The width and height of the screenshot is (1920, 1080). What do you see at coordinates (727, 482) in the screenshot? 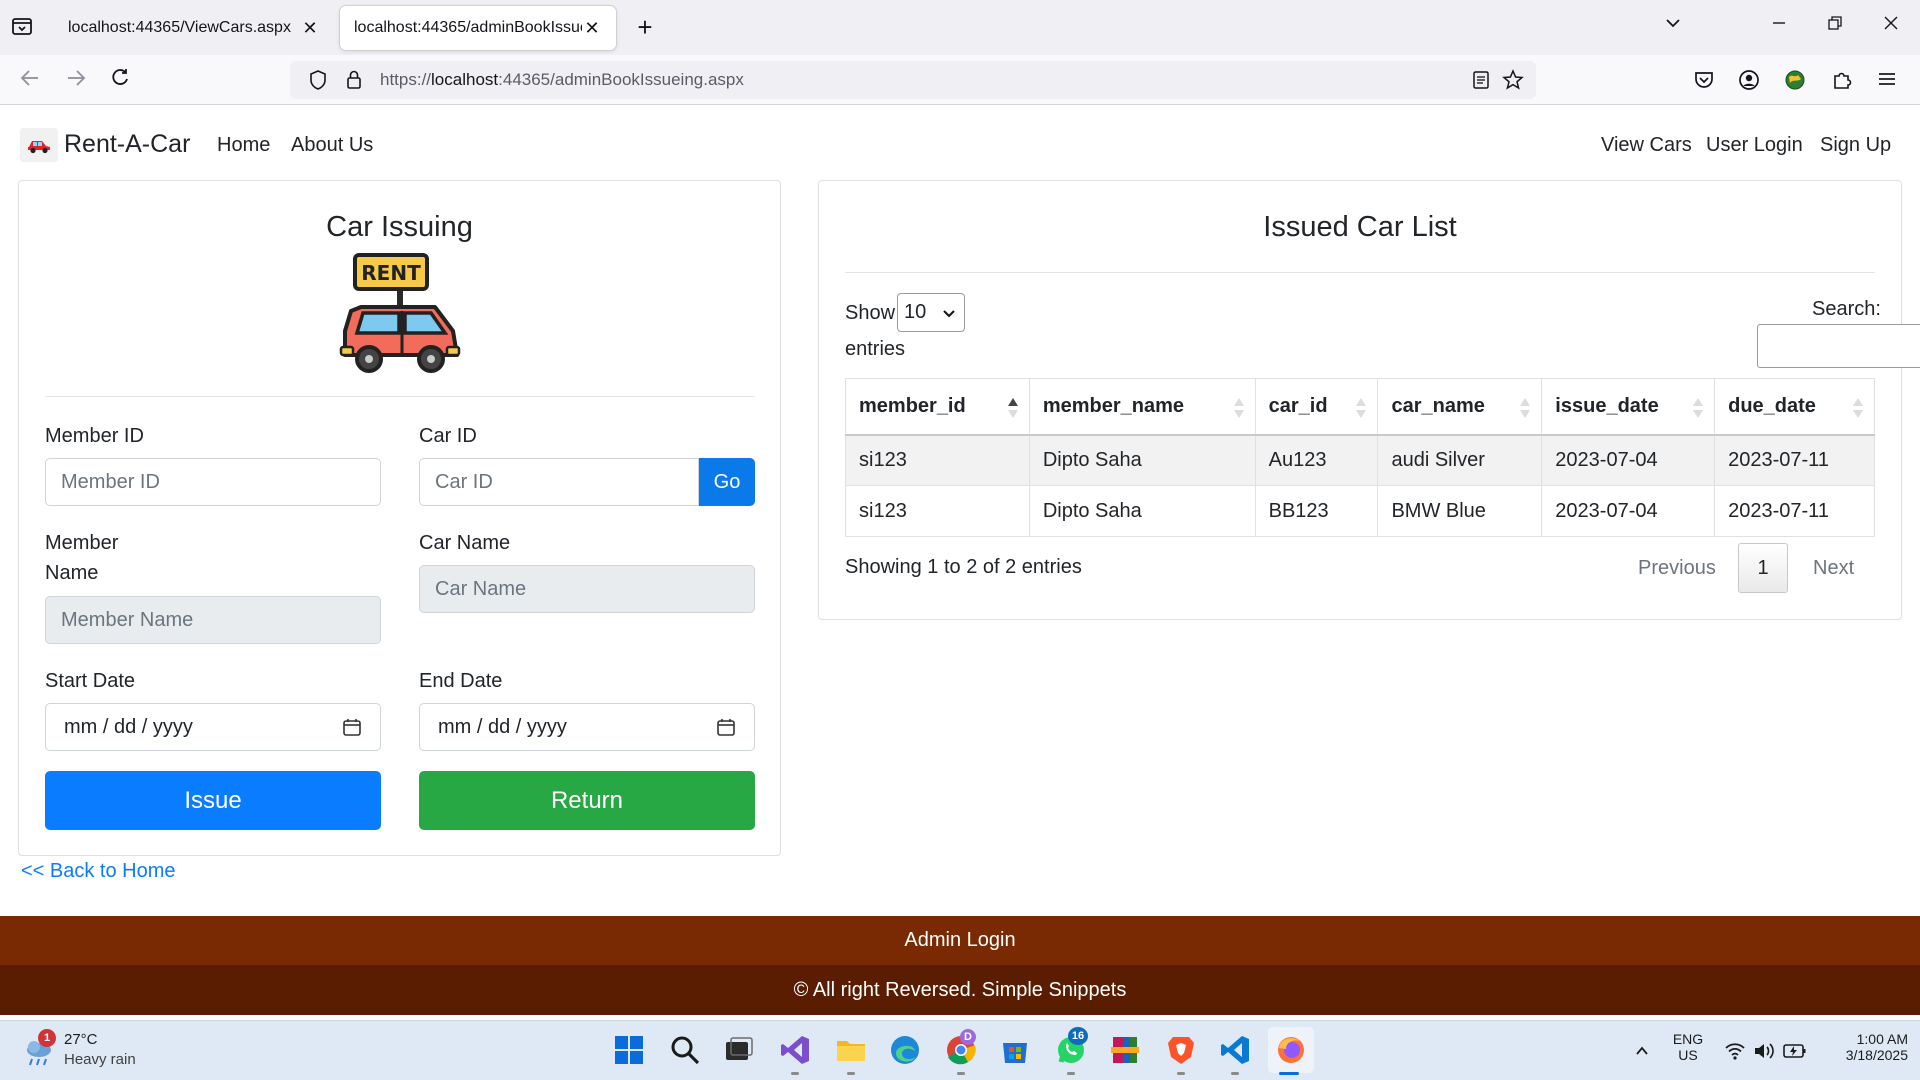
I see `go-button: Go` at bounding box center [727, 482].